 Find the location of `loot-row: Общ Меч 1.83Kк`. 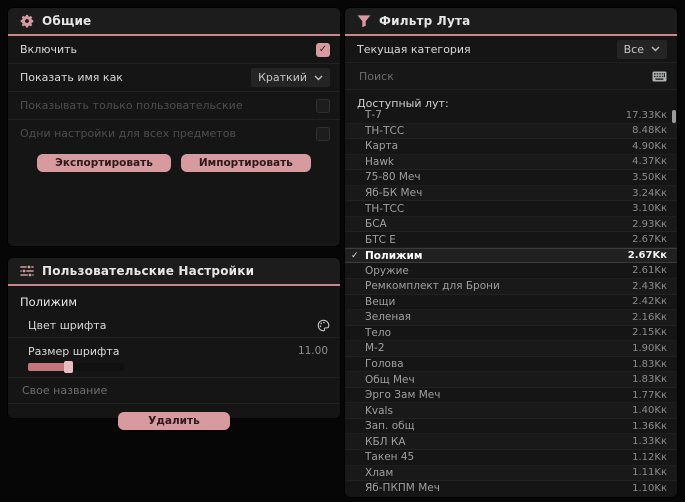

loot-row: Общ Меч 1.83Kк is located at coordinates (511, 380).